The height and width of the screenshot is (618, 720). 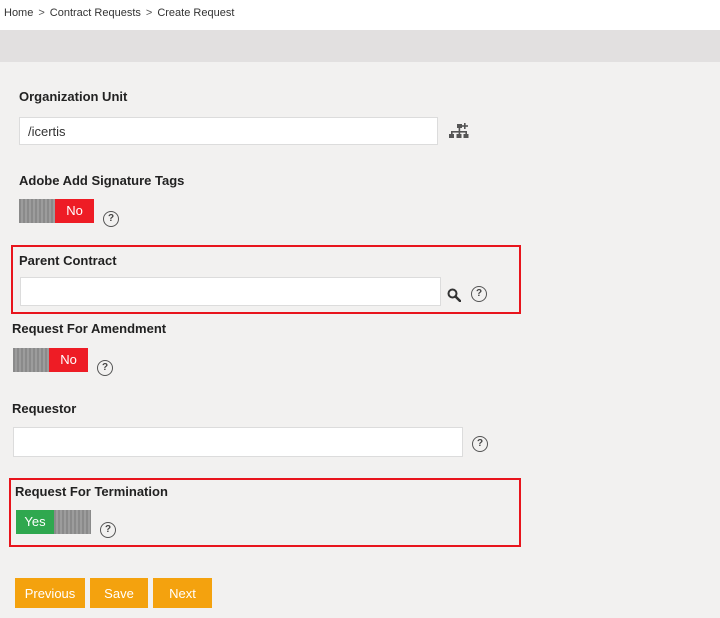 I want to click on toggle-state-yes: Yes, so click(x=35, y=522).